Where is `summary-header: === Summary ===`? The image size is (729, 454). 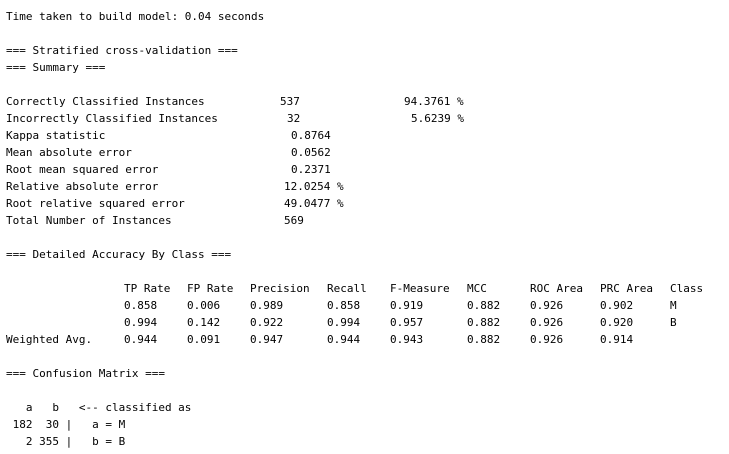
summary-header: === Summary === is located at coordinates (56, 67).